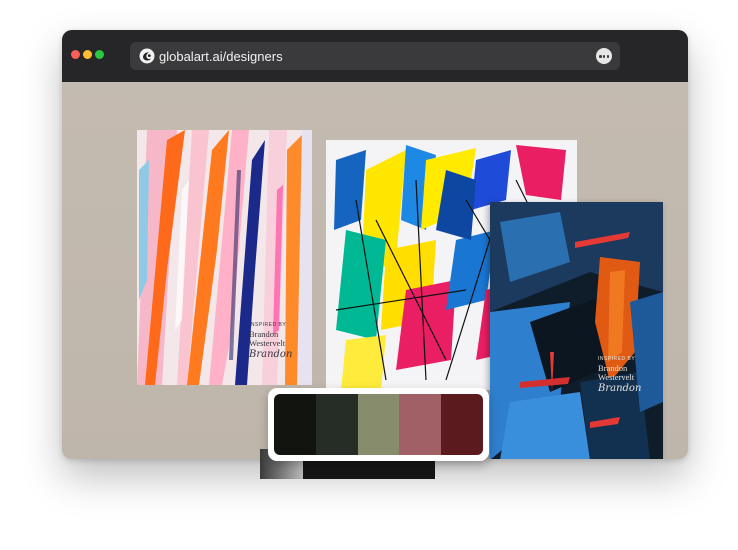 Image resolution: width=738 pixels, height=550 pixels. Describe the element at coordinates (604, 56) in the screenshot. I see `more-options-icon` at that location.